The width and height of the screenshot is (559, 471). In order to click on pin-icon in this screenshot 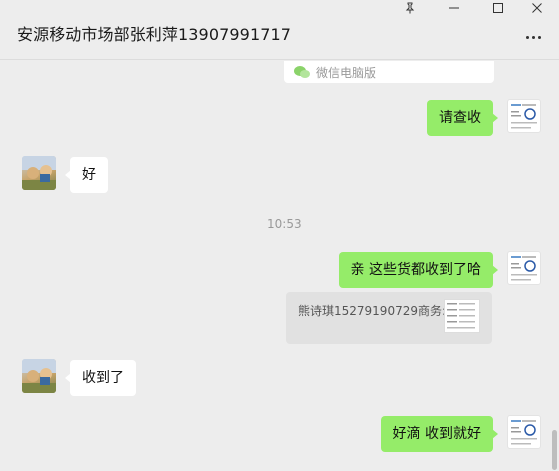, I will do `click(410, 8)`.